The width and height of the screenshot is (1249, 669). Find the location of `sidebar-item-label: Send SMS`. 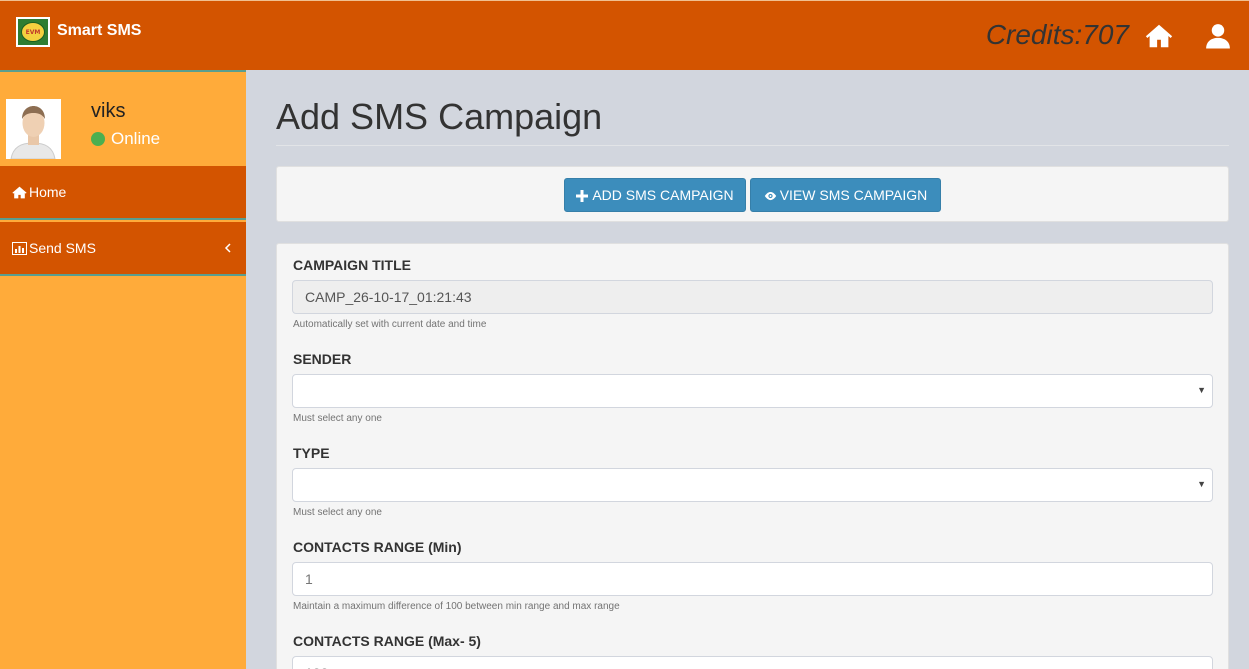

sidebar-item-label: Send SMS is located at coordinates (62, 248).